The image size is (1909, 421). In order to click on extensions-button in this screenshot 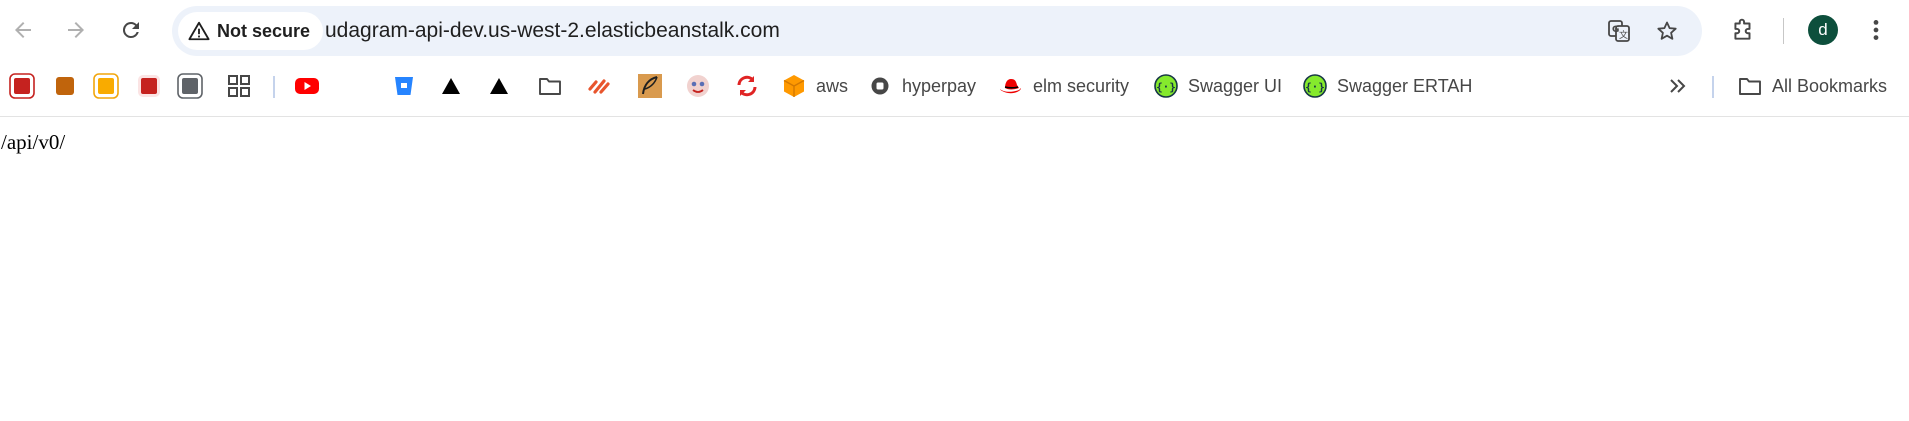, I will do `click(1743, 30)`.